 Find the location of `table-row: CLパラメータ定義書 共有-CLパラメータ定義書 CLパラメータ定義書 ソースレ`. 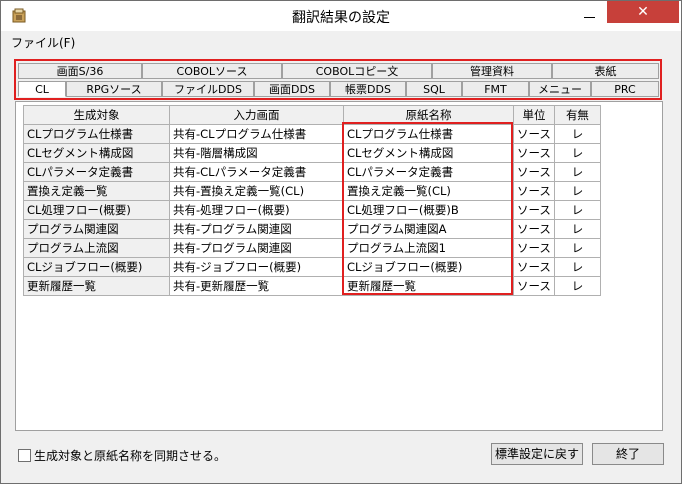

table-row: CLパラメータ定義書 共有-CLパラメータ定義書 CLパラメータ定義書 ソースレ is located at coordinates (312, 172).